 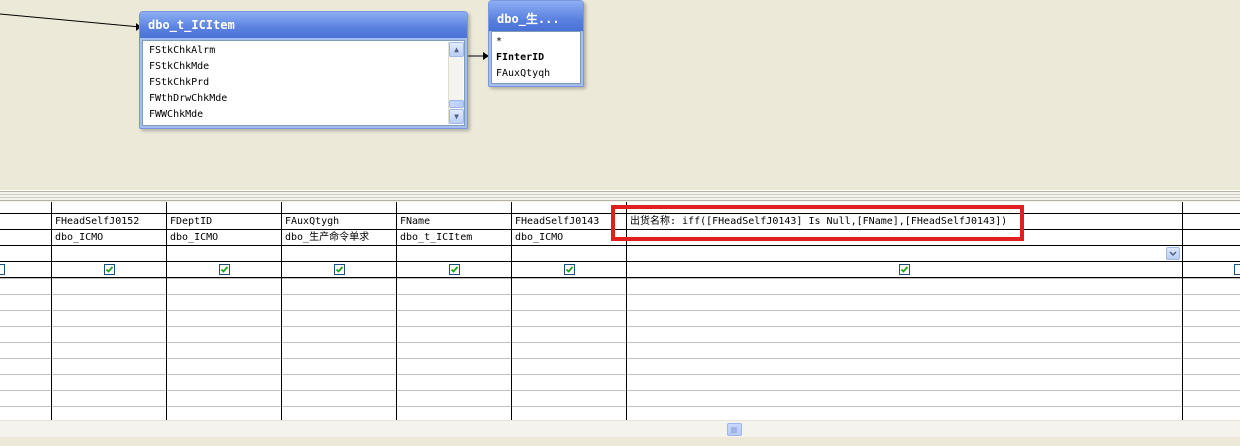 What do you see at coordinates (224, 222) in the screenshot?
I see `grid-cell-field: FDeptID` at bounding box center [224, 222].